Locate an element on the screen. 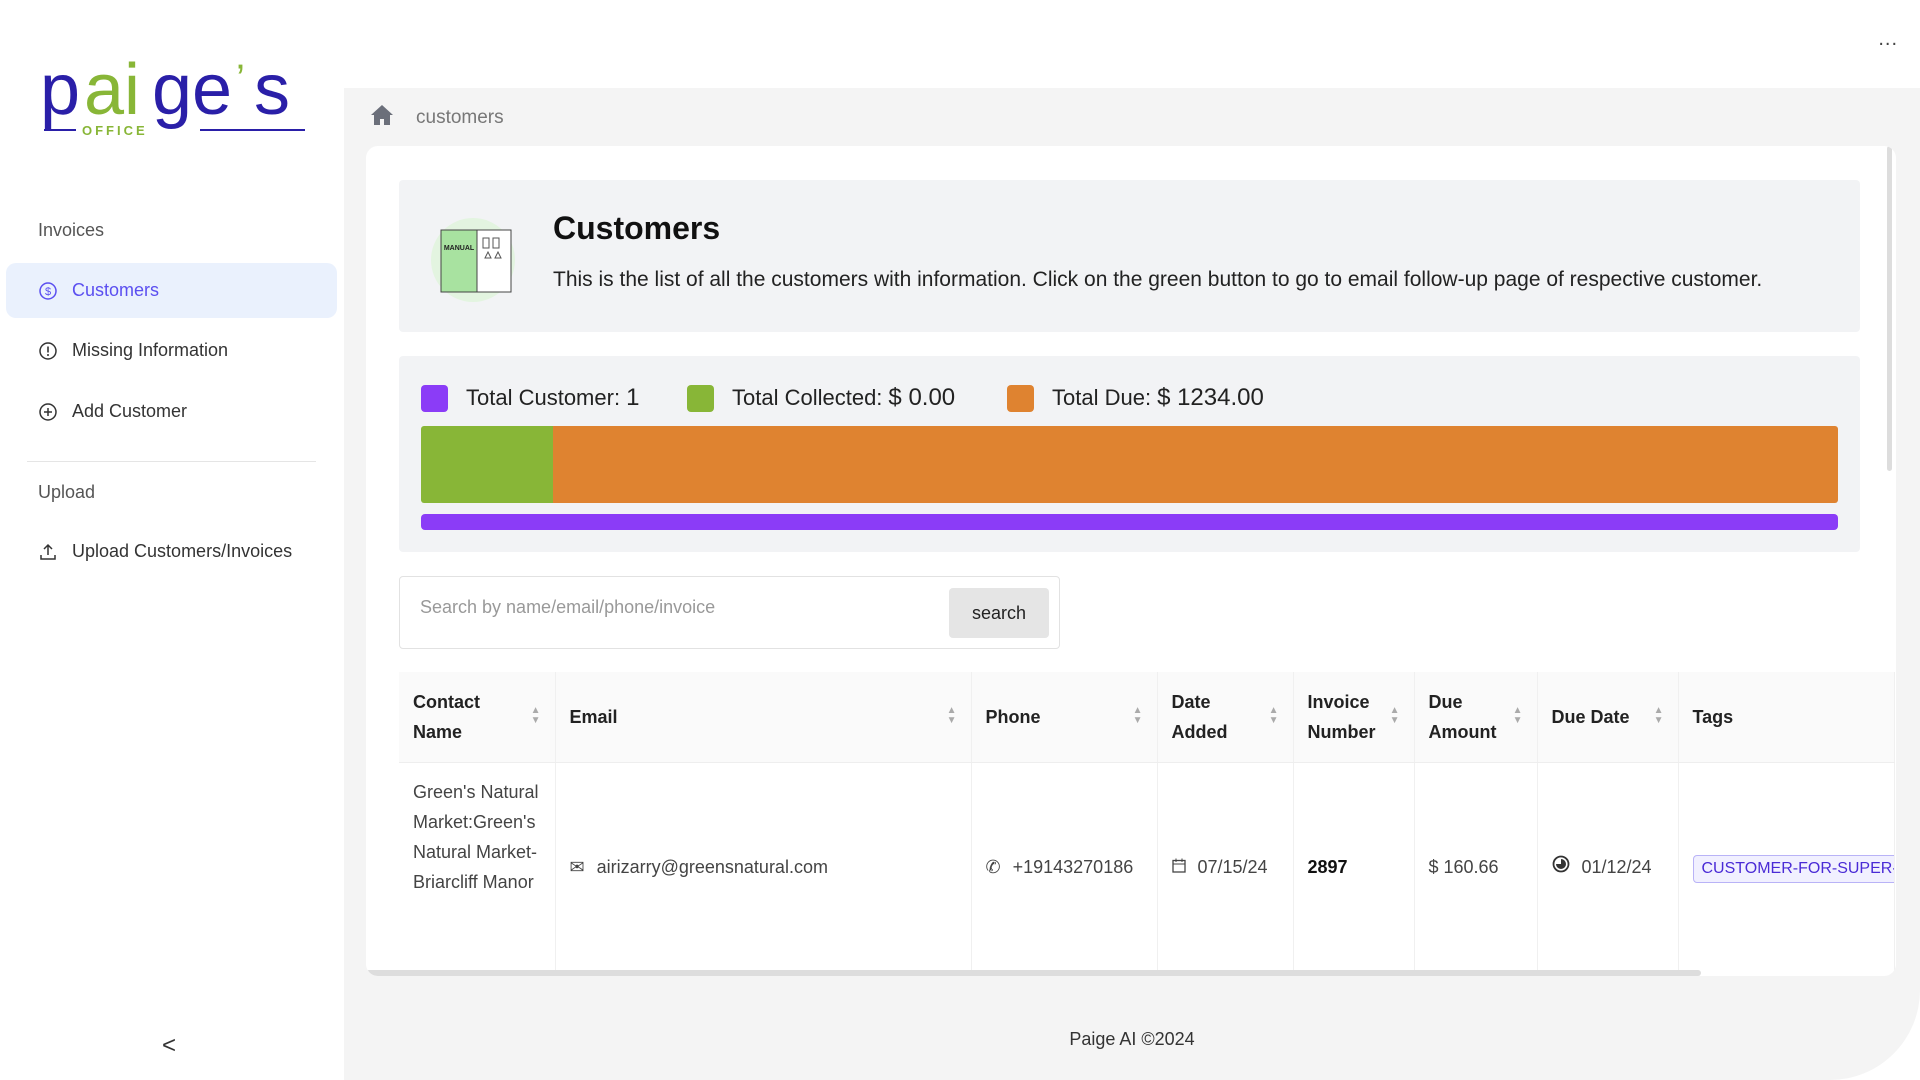  cell-due-amount: $ 160.66 is located at coordinates (1476, 867).